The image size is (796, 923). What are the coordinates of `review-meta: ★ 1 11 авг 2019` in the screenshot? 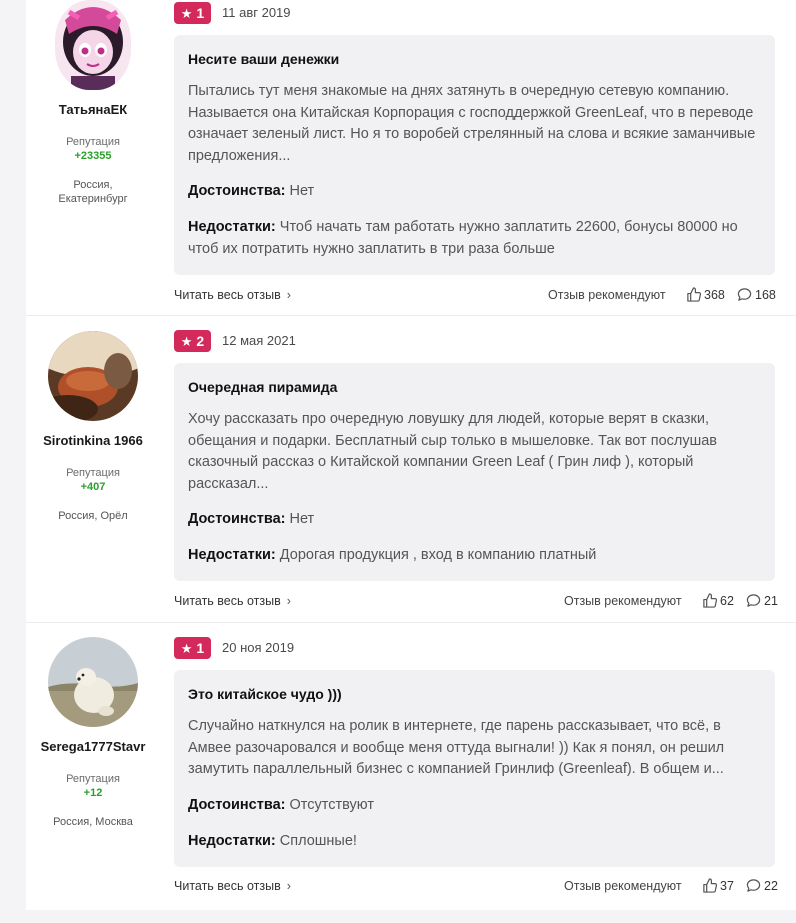 It's located at (474, 13).